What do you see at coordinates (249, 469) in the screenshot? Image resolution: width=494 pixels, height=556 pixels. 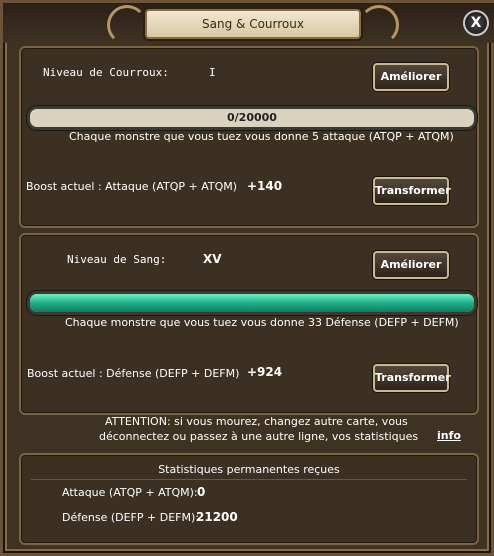 I see `permanent-stats-title: Statistiques permanentes reçues` at bounding box center [249, 469].